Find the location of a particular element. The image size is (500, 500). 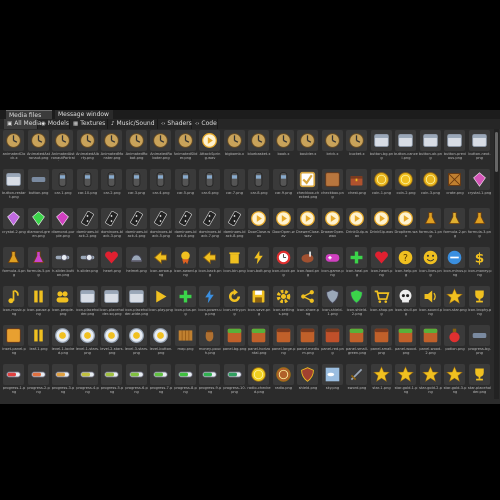

media-asset-item: diamond-green.png is located at coordinates (39, 225).